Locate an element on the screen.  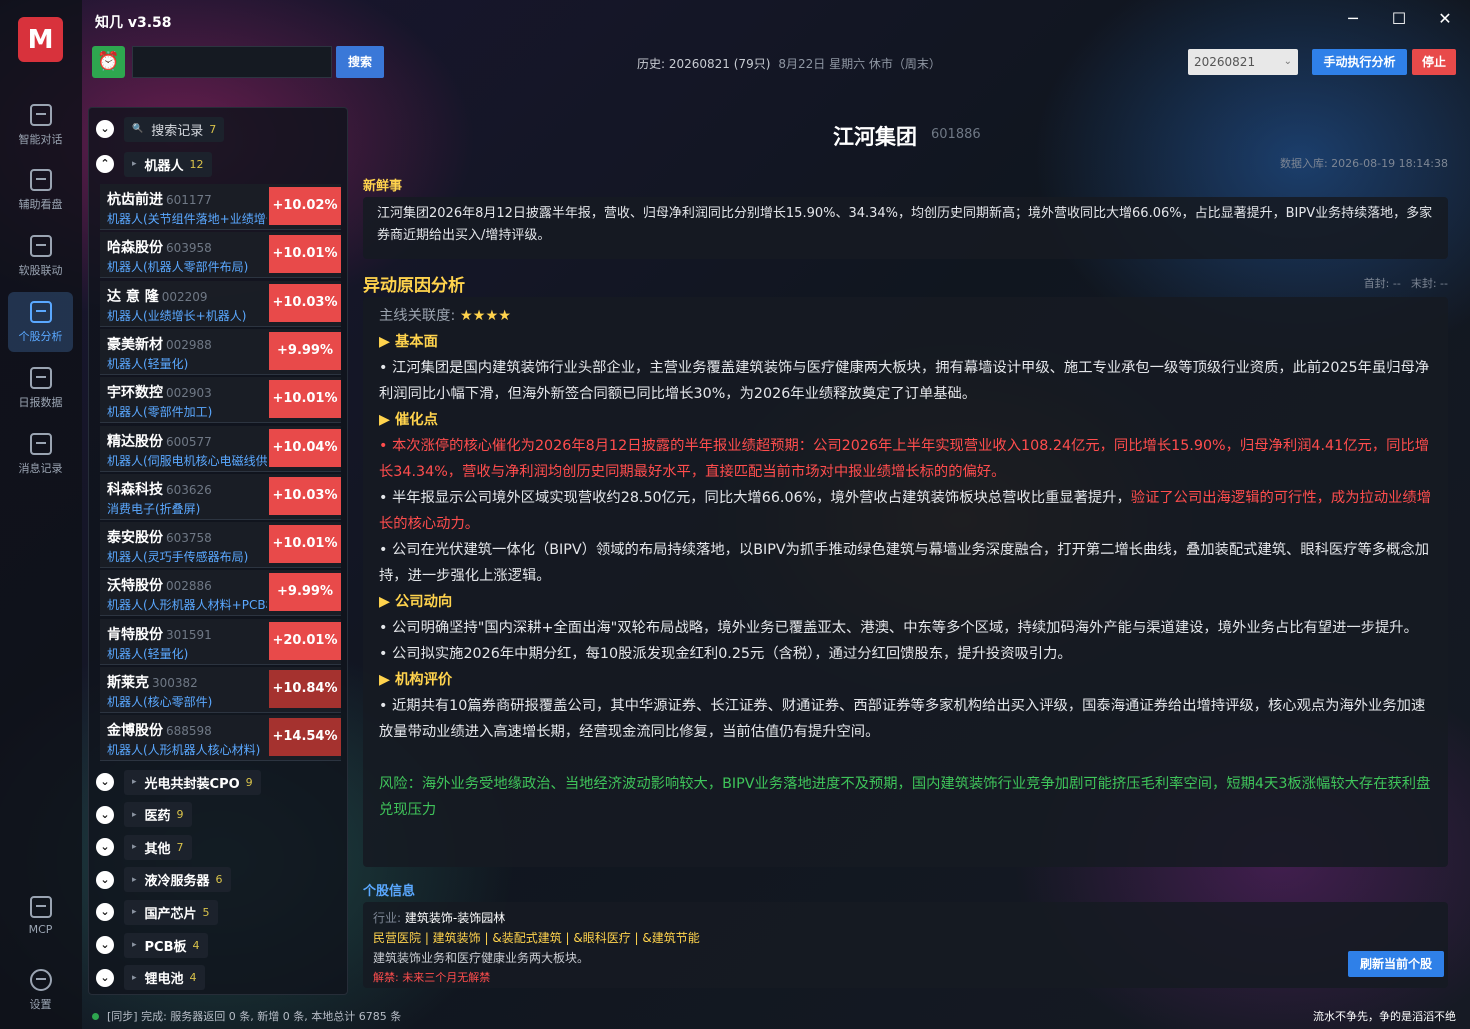
group-tag: ▸ 锂电池 4 is located at coordinates (164, 978).